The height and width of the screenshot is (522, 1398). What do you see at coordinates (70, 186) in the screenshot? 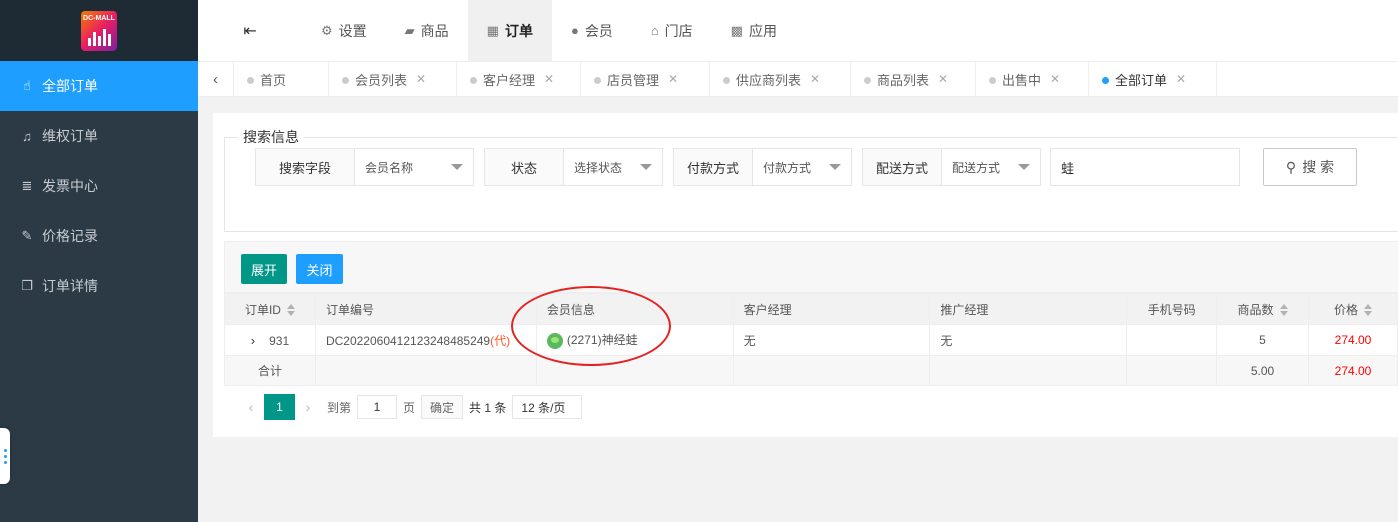
I see `sidebar-item-label: 发票中心` at bounding box center [70, 186].